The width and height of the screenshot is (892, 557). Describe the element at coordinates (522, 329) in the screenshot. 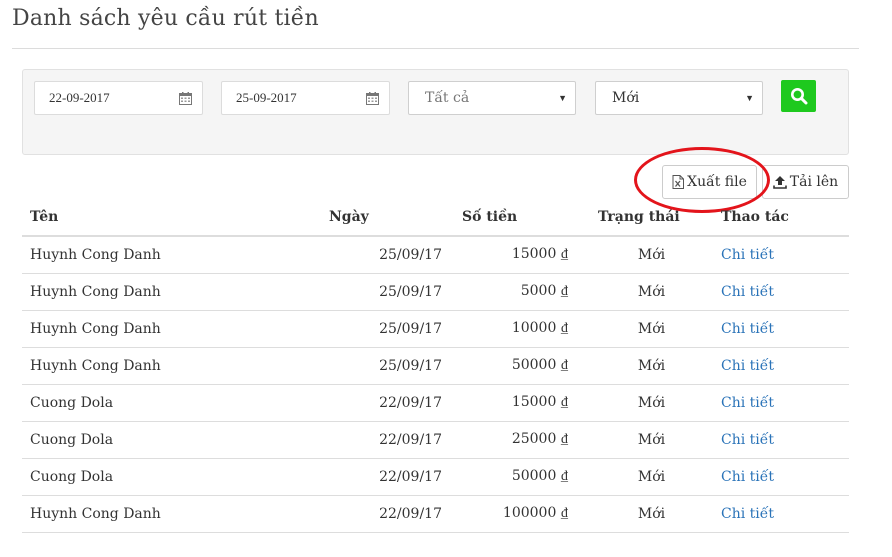

I see `cell-amount: 10000 ₫` at that location.